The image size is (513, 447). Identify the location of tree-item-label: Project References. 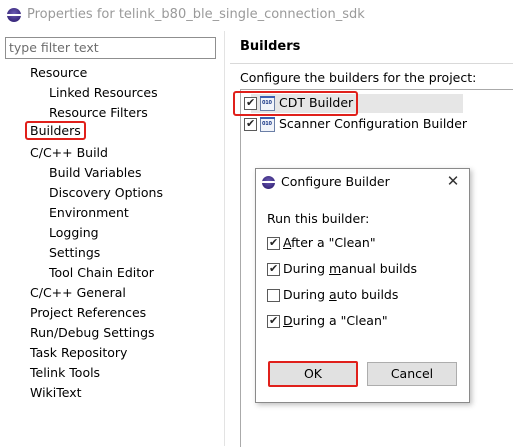
(88, 312).